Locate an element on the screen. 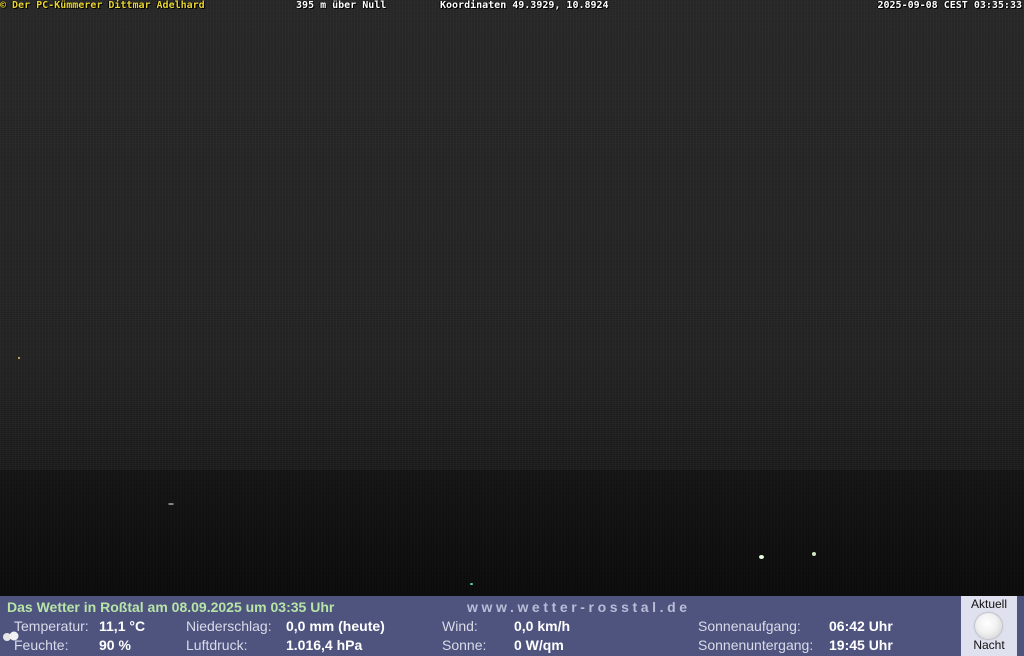 Image resolution: width=1024 pixels, height=656 pixels. wind-value: 0,0 km/h is located at coordinates (542, 626).